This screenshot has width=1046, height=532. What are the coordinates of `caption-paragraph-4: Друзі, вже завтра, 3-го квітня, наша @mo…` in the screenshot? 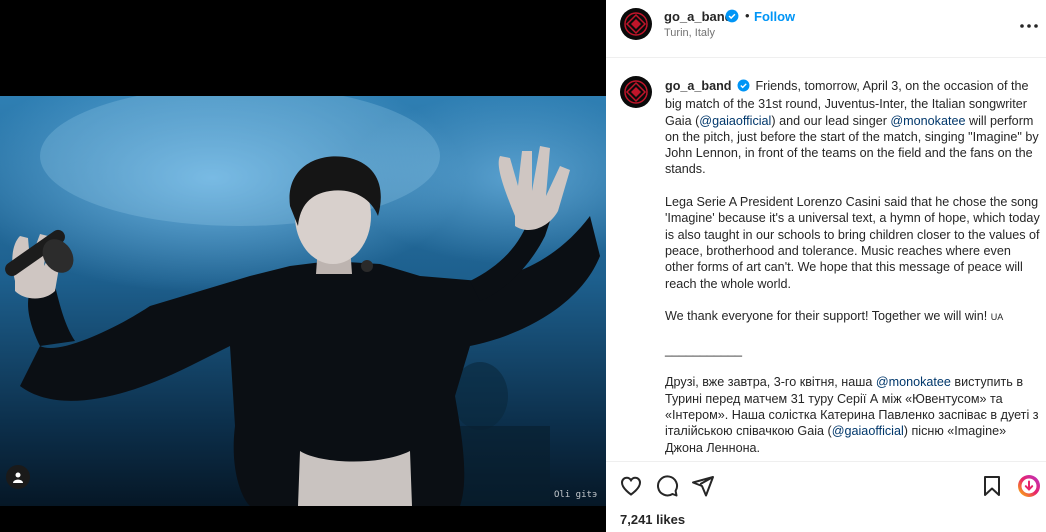 It's located at (854, 414).